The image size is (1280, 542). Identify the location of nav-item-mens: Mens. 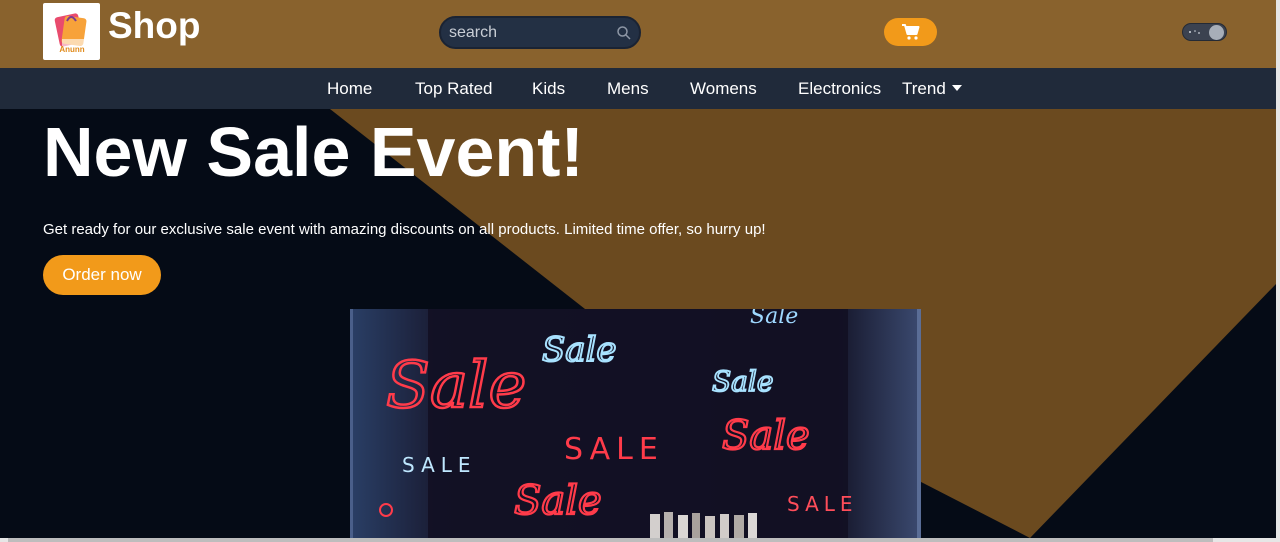
(628, 89).